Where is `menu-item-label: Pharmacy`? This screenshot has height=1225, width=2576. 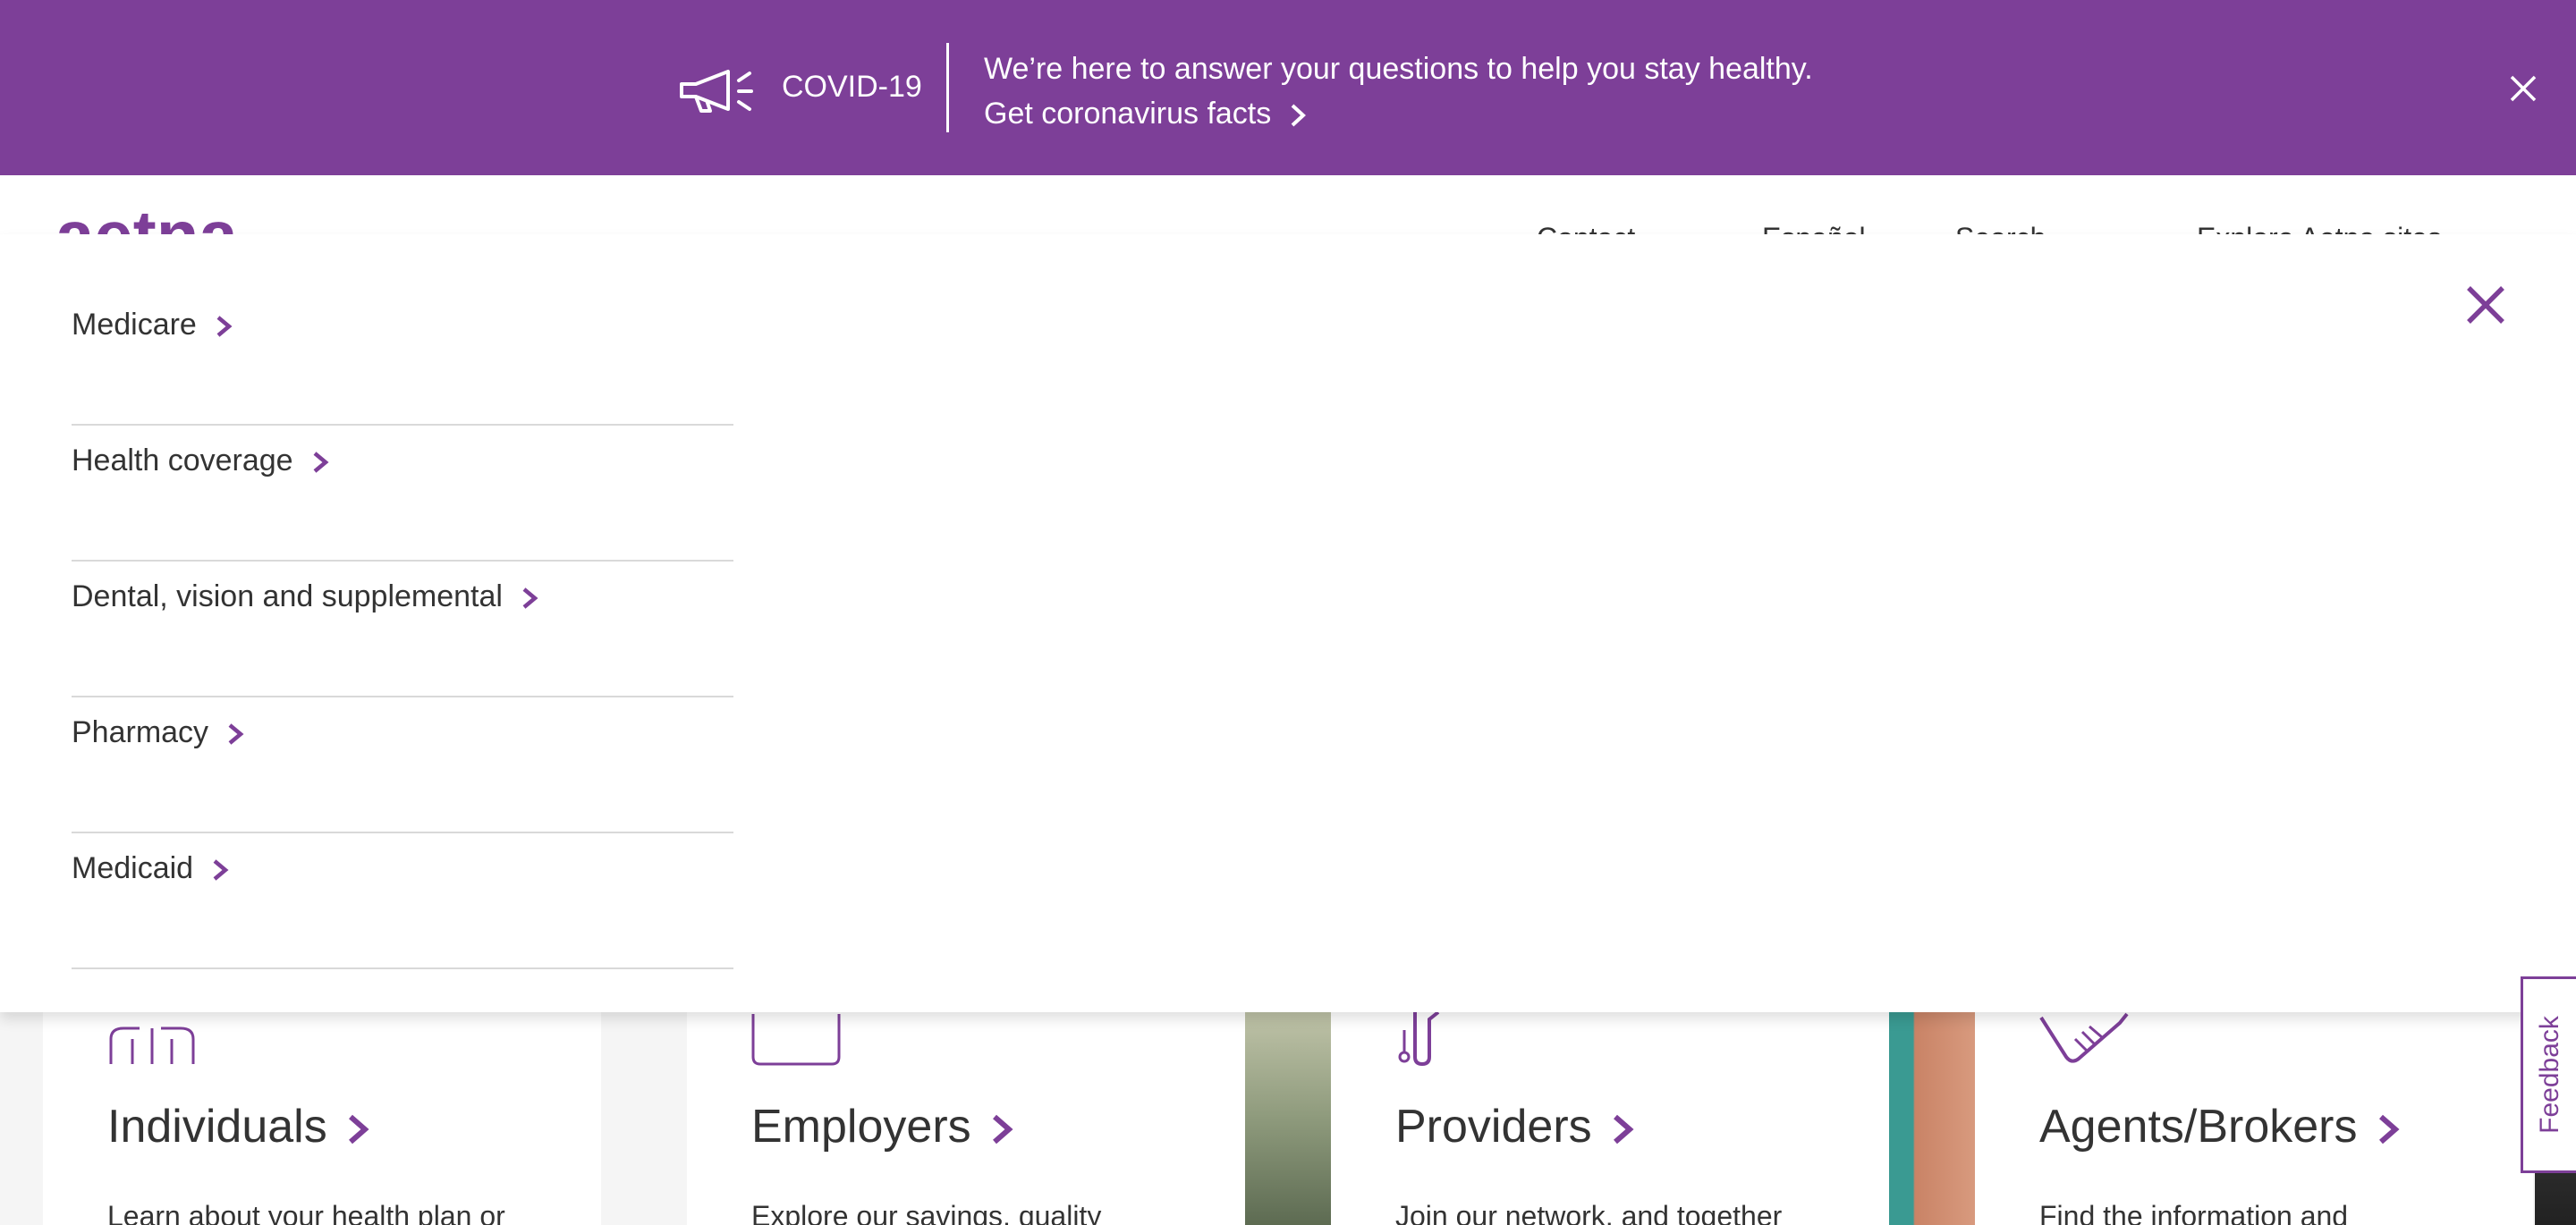 menu-item-label: Pharmacy is located at coordinates (159, 732).